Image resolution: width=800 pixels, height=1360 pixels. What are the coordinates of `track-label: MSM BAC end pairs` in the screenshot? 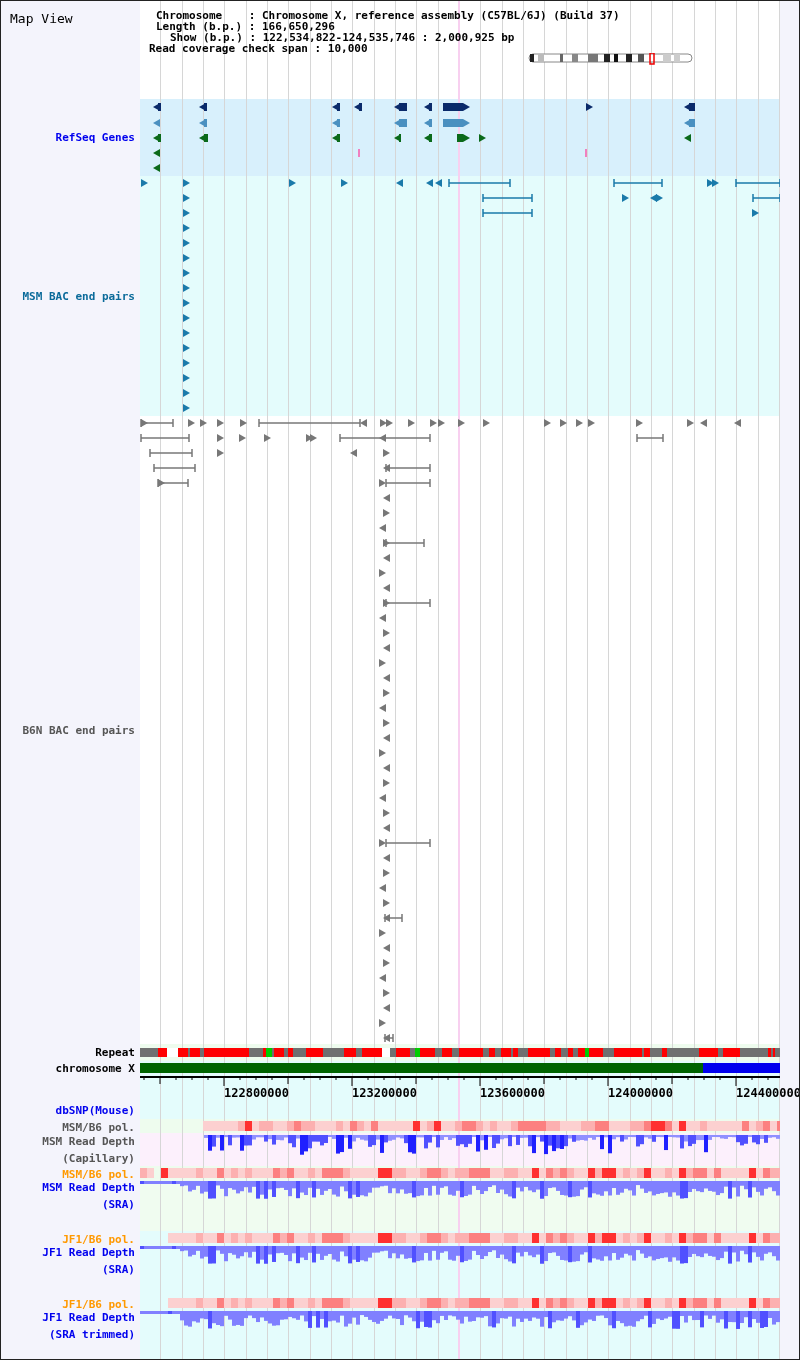 It's located at (78, 296).